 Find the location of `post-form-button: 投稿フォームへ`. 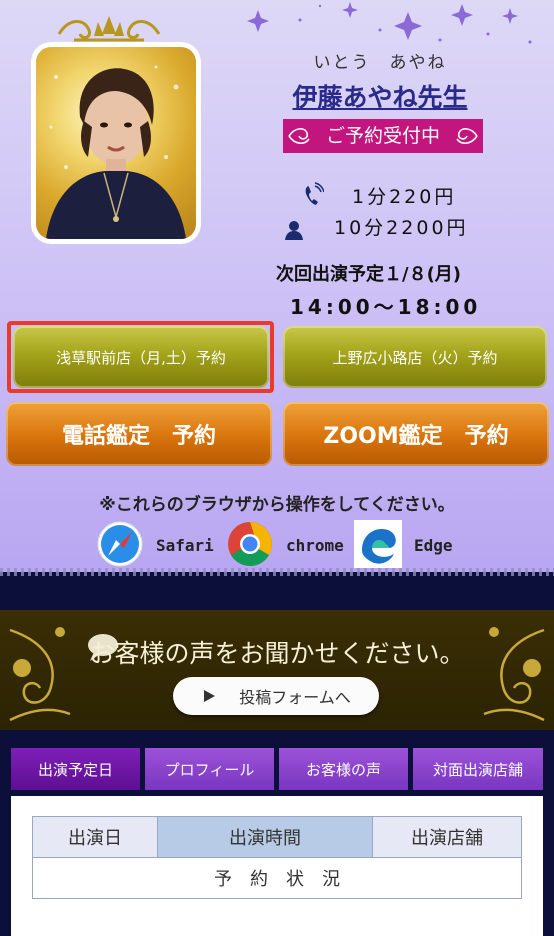

post-form-button: 投稿フォームへ is located at coordinates (276, 696).